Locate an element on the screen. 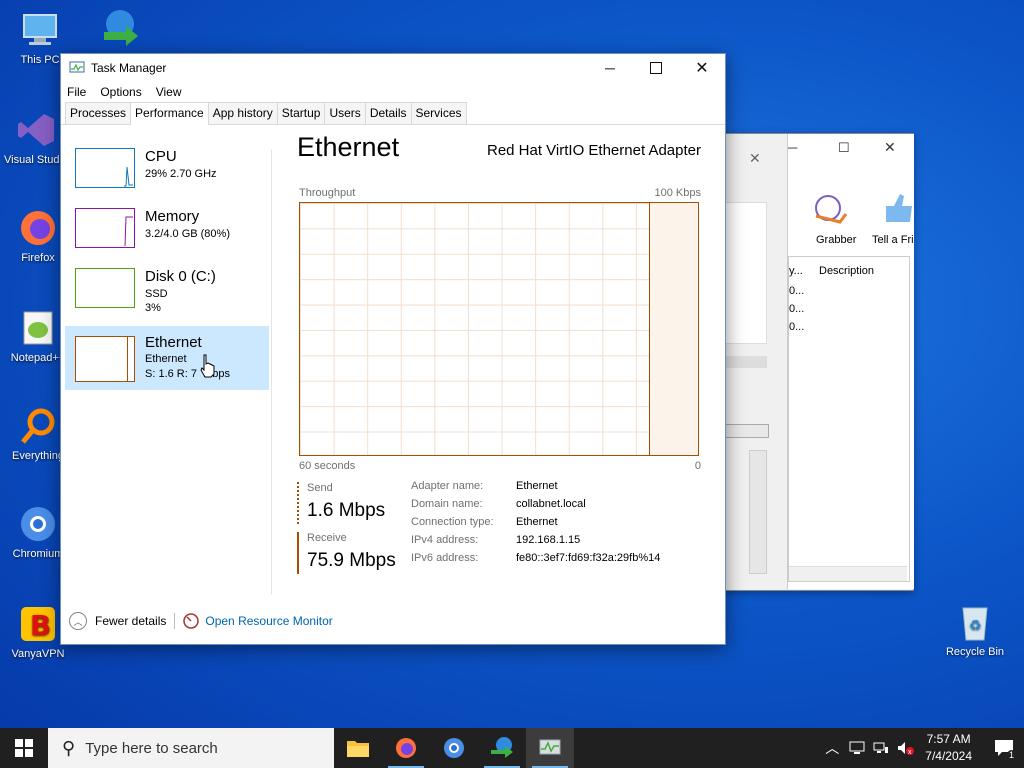 The height and width of the screenshot is (768, 1024). speaker-muted-icon: x is located at coordinates (906, 748).